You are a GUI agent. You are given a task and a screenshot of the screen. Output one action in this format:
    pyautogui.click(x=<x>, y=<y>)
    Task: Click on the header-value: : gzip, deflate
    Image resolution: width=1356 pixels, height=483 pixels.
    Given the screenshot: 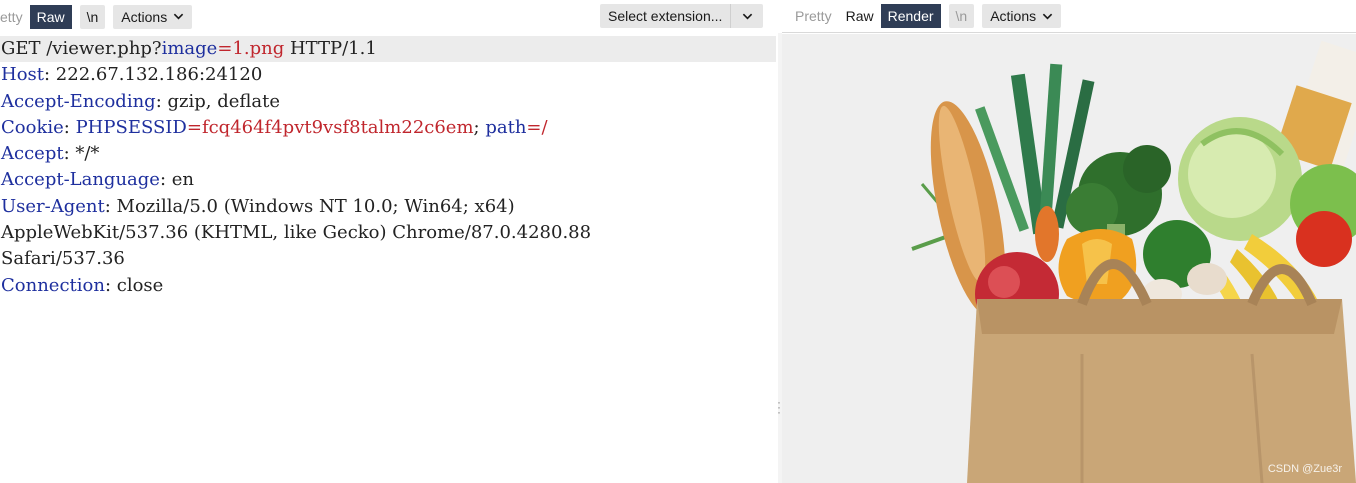 What is the action you would take?
    pyautogui.click(x=218, y=101)
    